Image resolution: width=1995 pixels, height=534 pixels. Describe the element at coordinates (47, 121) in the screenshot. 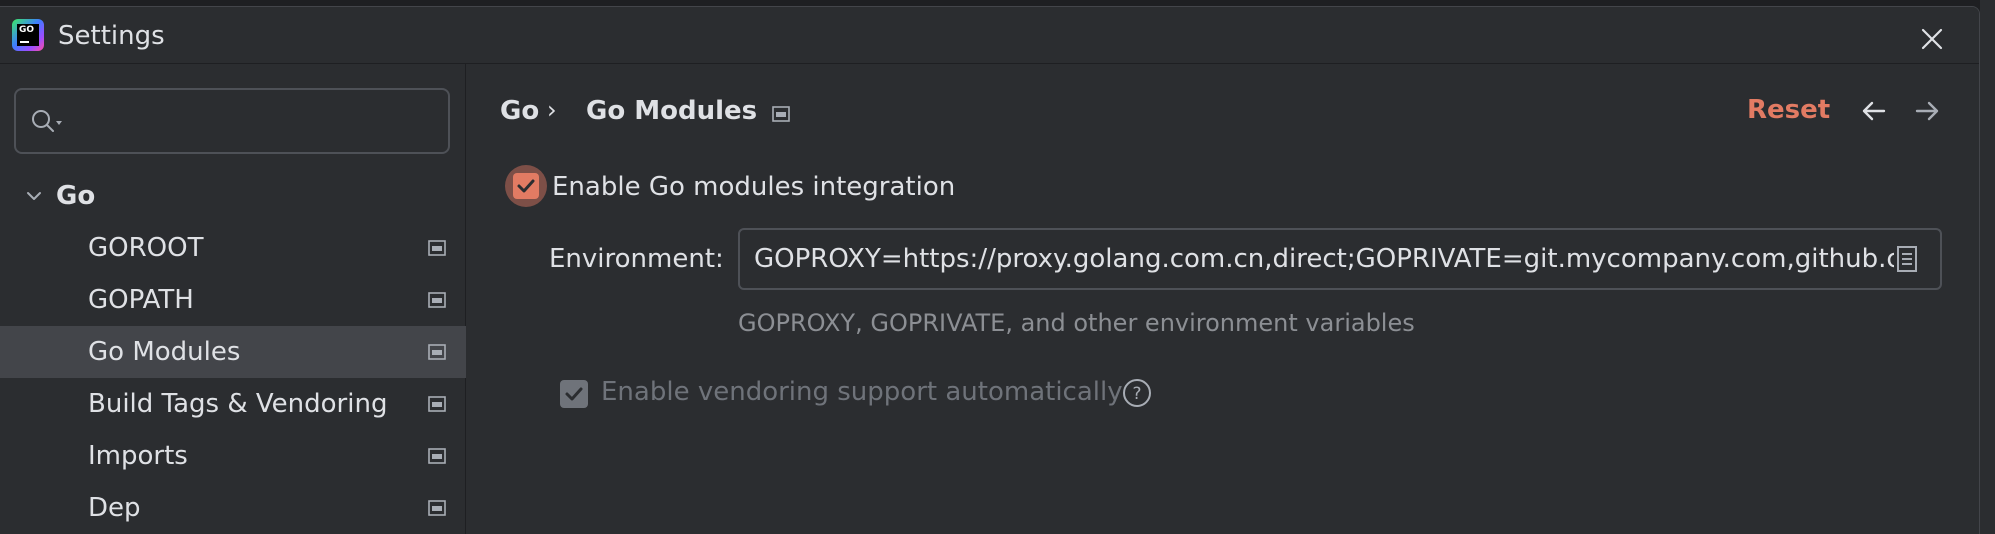

I see `search-icon` at that location.